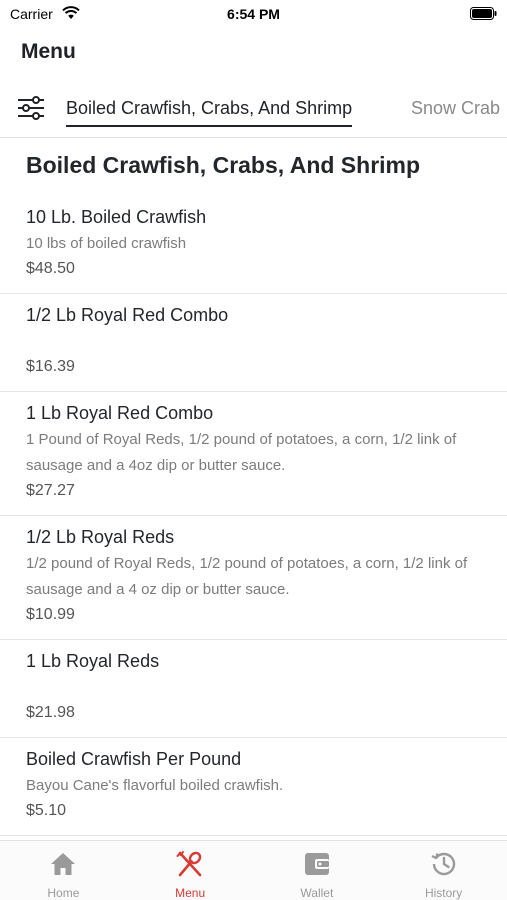 This screenshot has width=507, height=900. What do you see at coordinates (190, 893) in the screenshot?
I see `tab-menu-label: Menu` at bounding box center [190, 893].